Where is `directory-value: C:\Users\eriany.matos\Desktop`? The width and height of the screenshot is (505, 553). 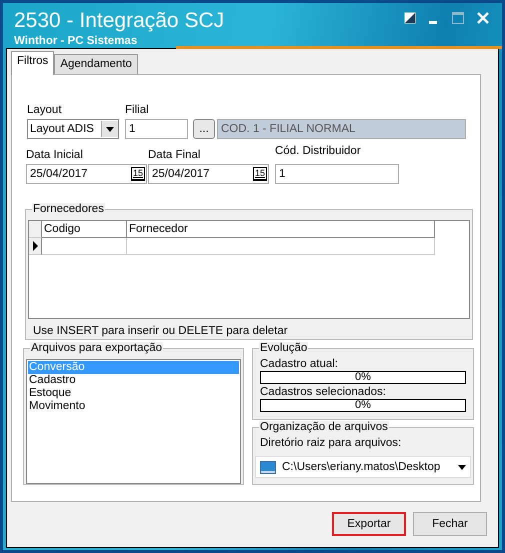 directory-value: C:\Users\eriany.matos\Desktop is located at coordinates (362, 467).